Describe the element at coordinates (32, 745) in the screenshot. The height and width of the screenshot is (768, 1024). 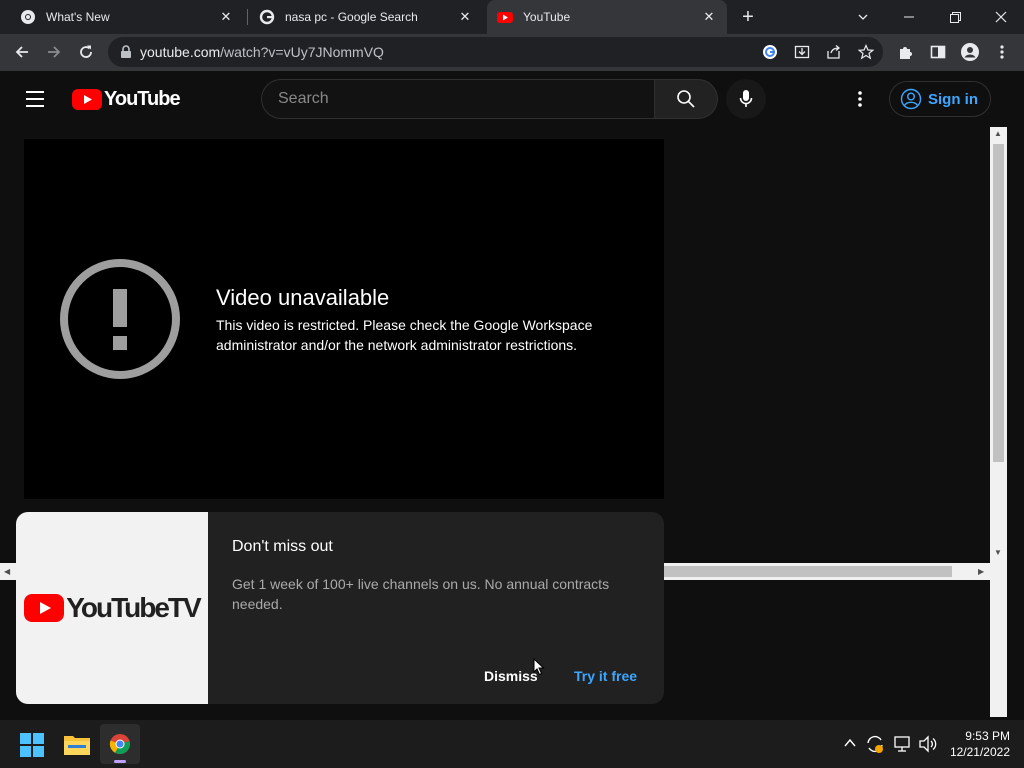
I see `windows-start-icon` at that location.